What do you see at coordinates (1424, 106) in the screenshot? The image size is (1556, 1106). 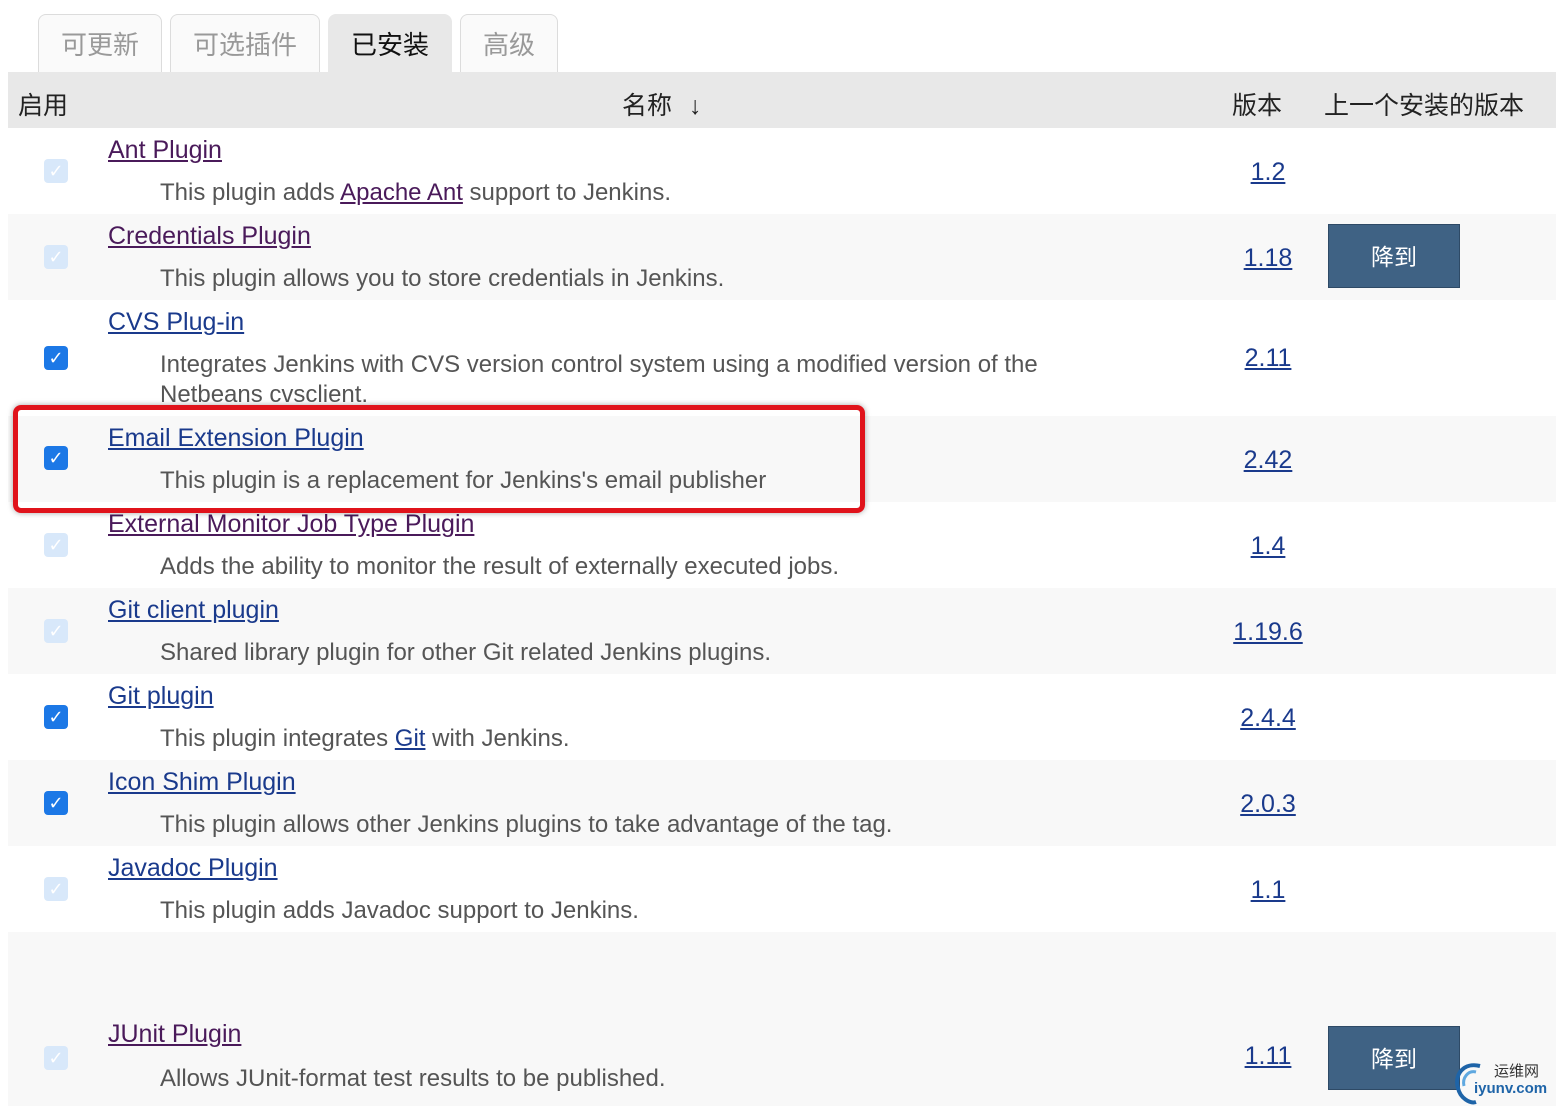 I see `previous-version-column-header: 上一个安装的版本` at bounding box center [1424, 106].